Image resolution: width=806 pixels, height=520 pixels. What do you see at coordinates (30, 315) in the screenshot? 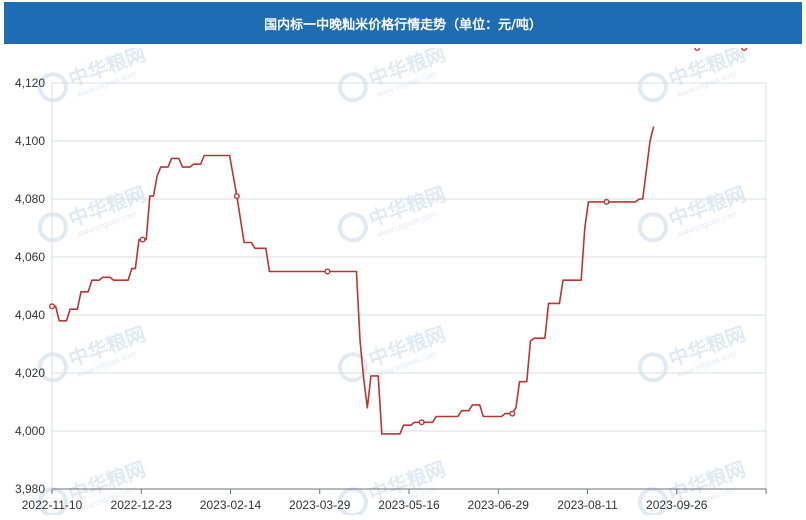
I see `y-tick-label: 4,040` at bounding box center [30, 315].